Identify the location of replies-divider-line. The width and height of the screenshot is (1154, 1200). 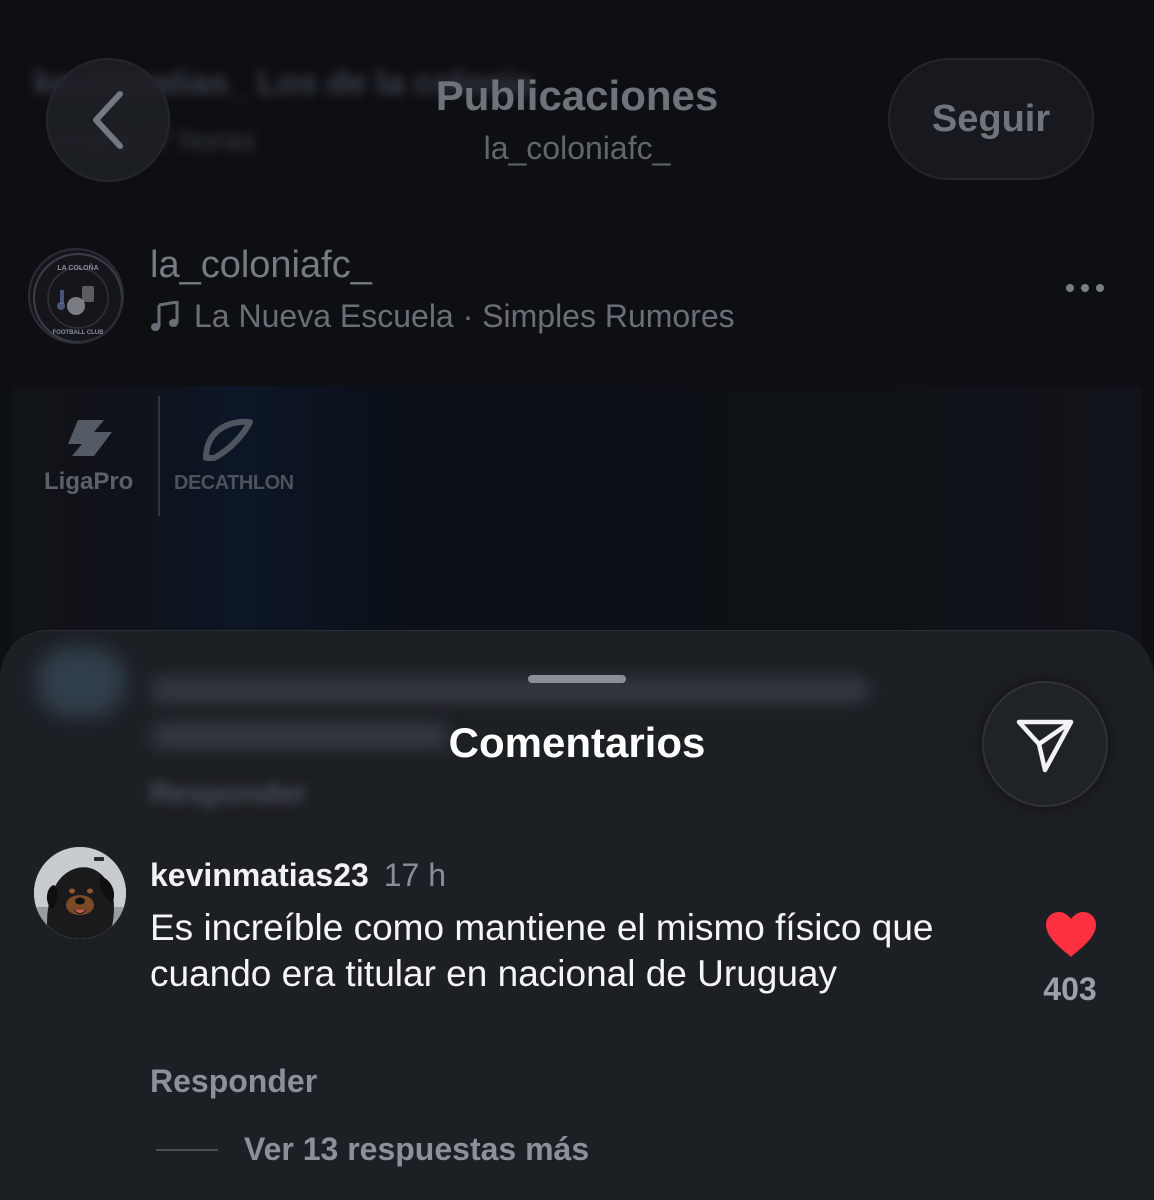
(187, 1149).